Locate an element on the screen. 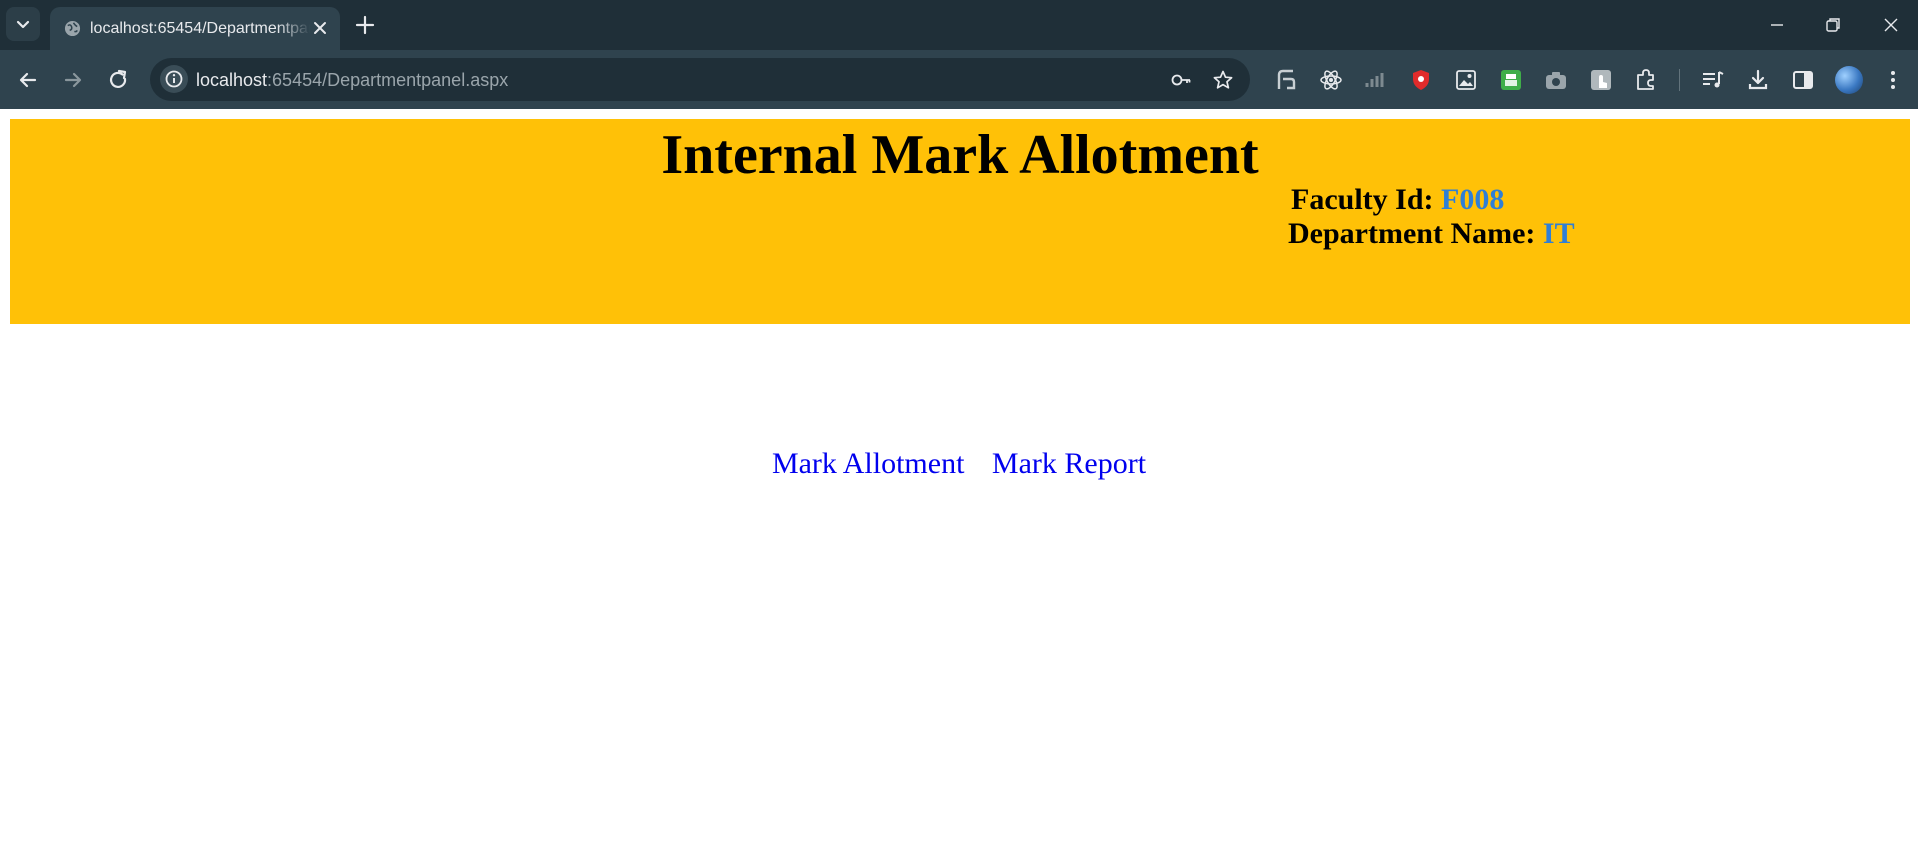  reload-icon is located at coordinates (118, 80).